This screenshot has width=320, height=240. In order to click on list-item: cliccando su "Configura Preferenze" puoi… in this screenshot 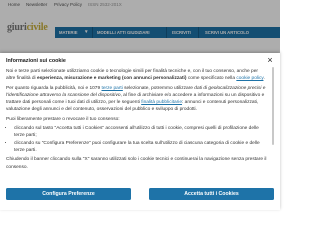, I will do `click(141, 147)`.